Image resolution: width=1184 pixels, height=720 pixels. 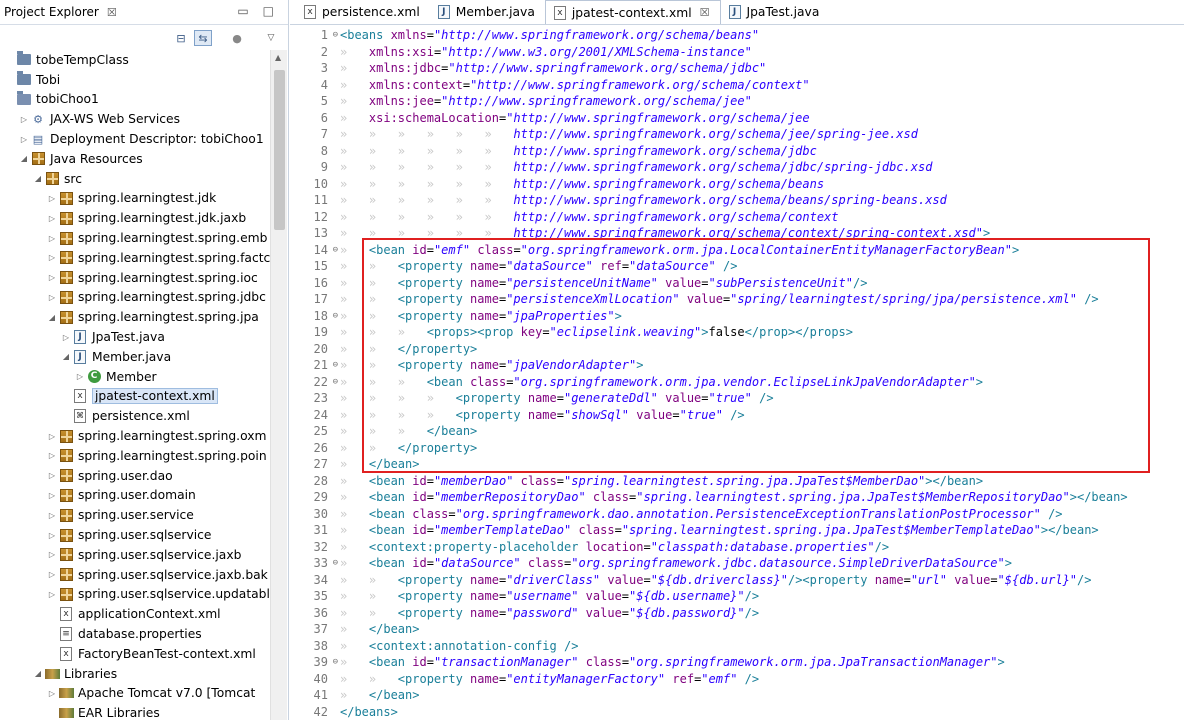 What do you see at coordinates (737, 431) in the screenshot?
I see `code-line: 25» » » </bean>` at bounding box center [737, 431].